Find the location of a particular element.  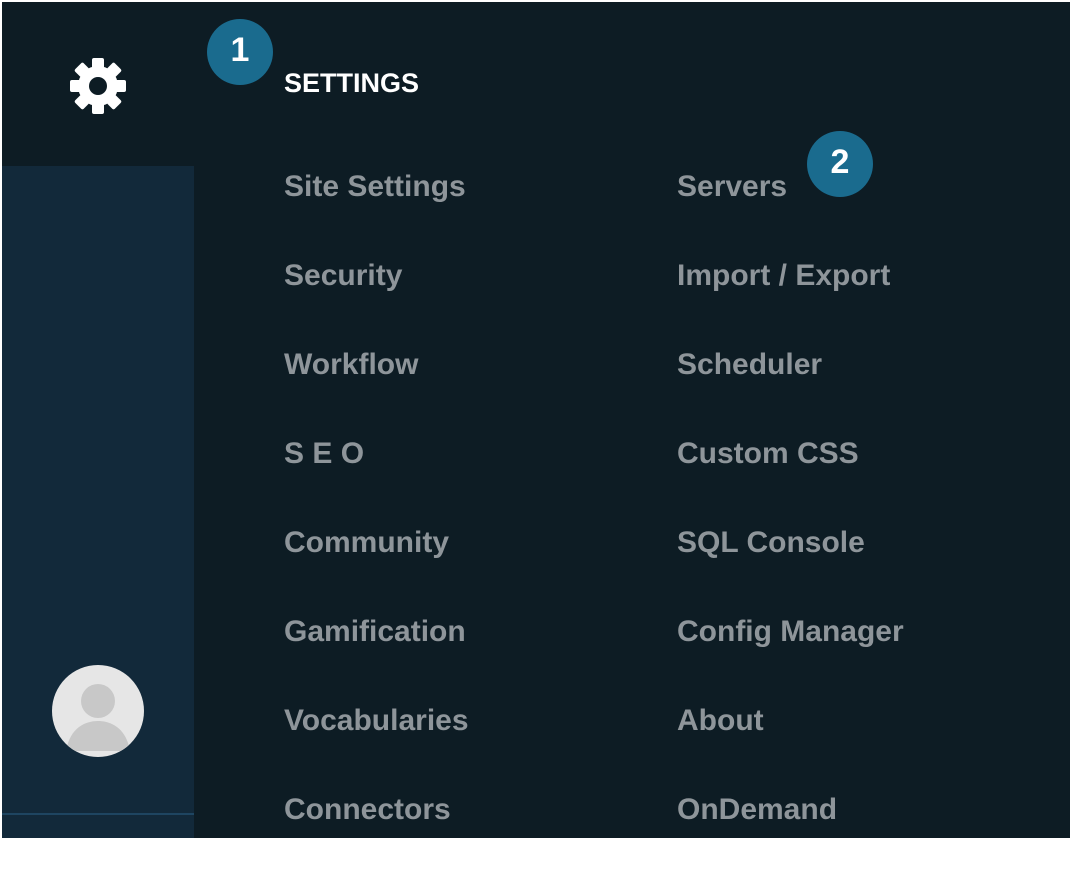

menu-item-seo: S E O is located at coordinates (324, 454).